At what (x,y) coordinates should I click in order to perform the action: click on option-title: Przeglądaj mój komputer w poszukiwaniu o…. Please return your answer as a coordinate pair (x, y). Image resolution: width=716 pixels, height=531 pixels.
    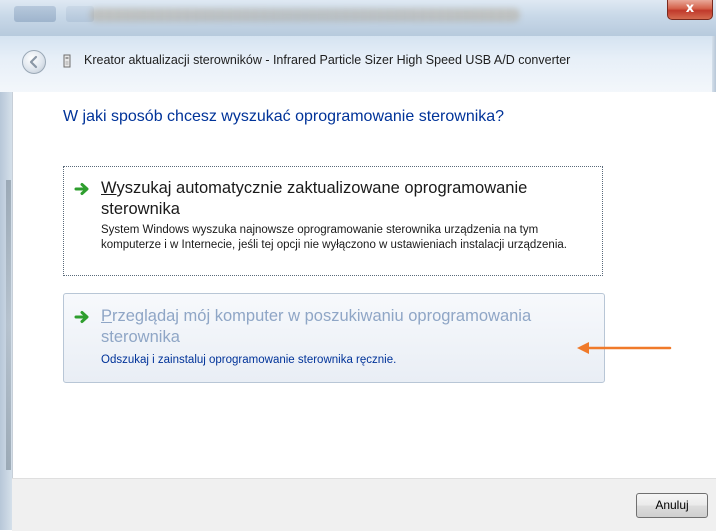
    Looking at the image, I should click on (348, 327).